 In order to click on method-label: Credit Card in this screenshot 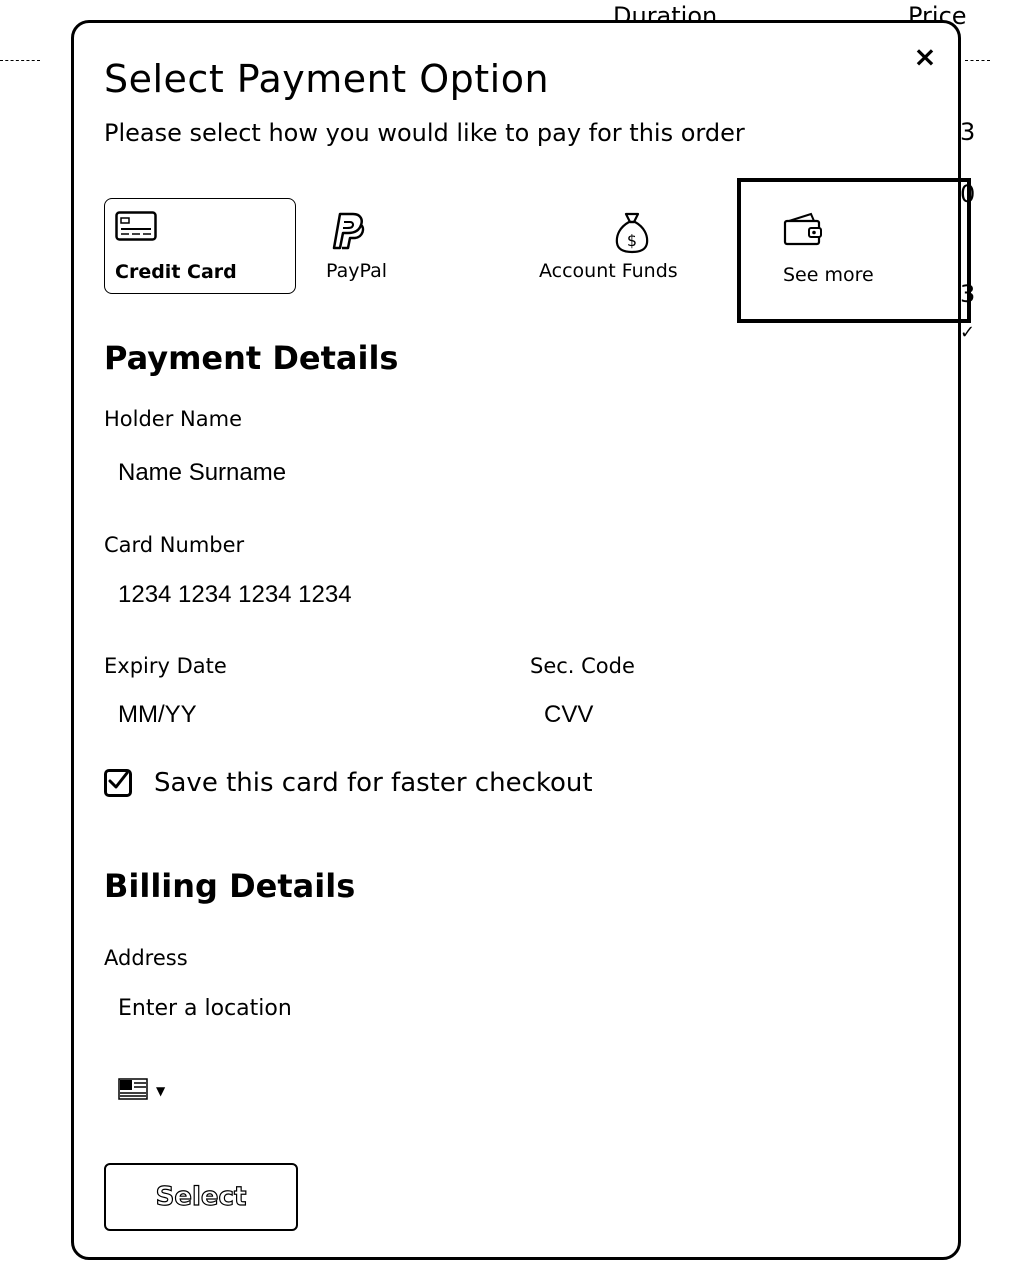, I will do `click(176, 272)`.